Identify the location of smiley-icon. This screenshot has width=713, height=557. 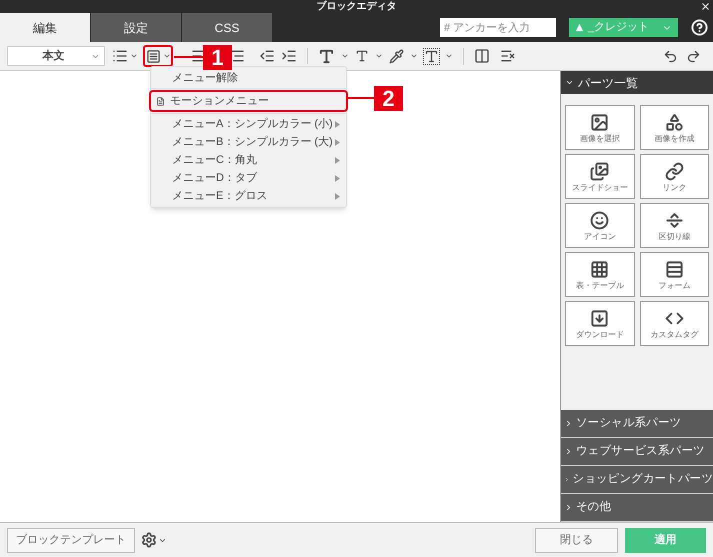
(600, 220).